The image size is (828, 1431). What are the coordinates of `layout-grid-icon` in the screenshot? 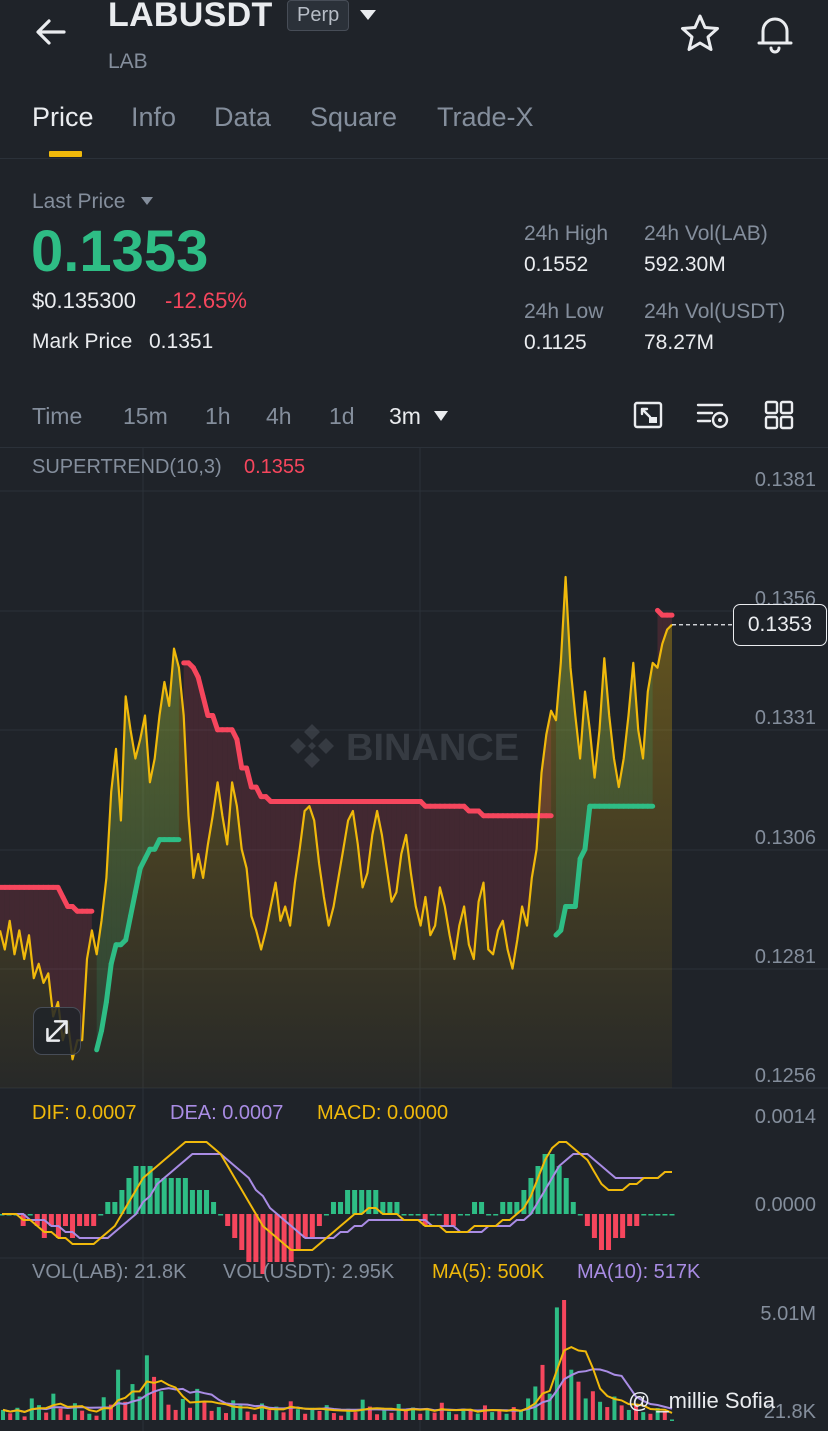 It's located at (779, 415).